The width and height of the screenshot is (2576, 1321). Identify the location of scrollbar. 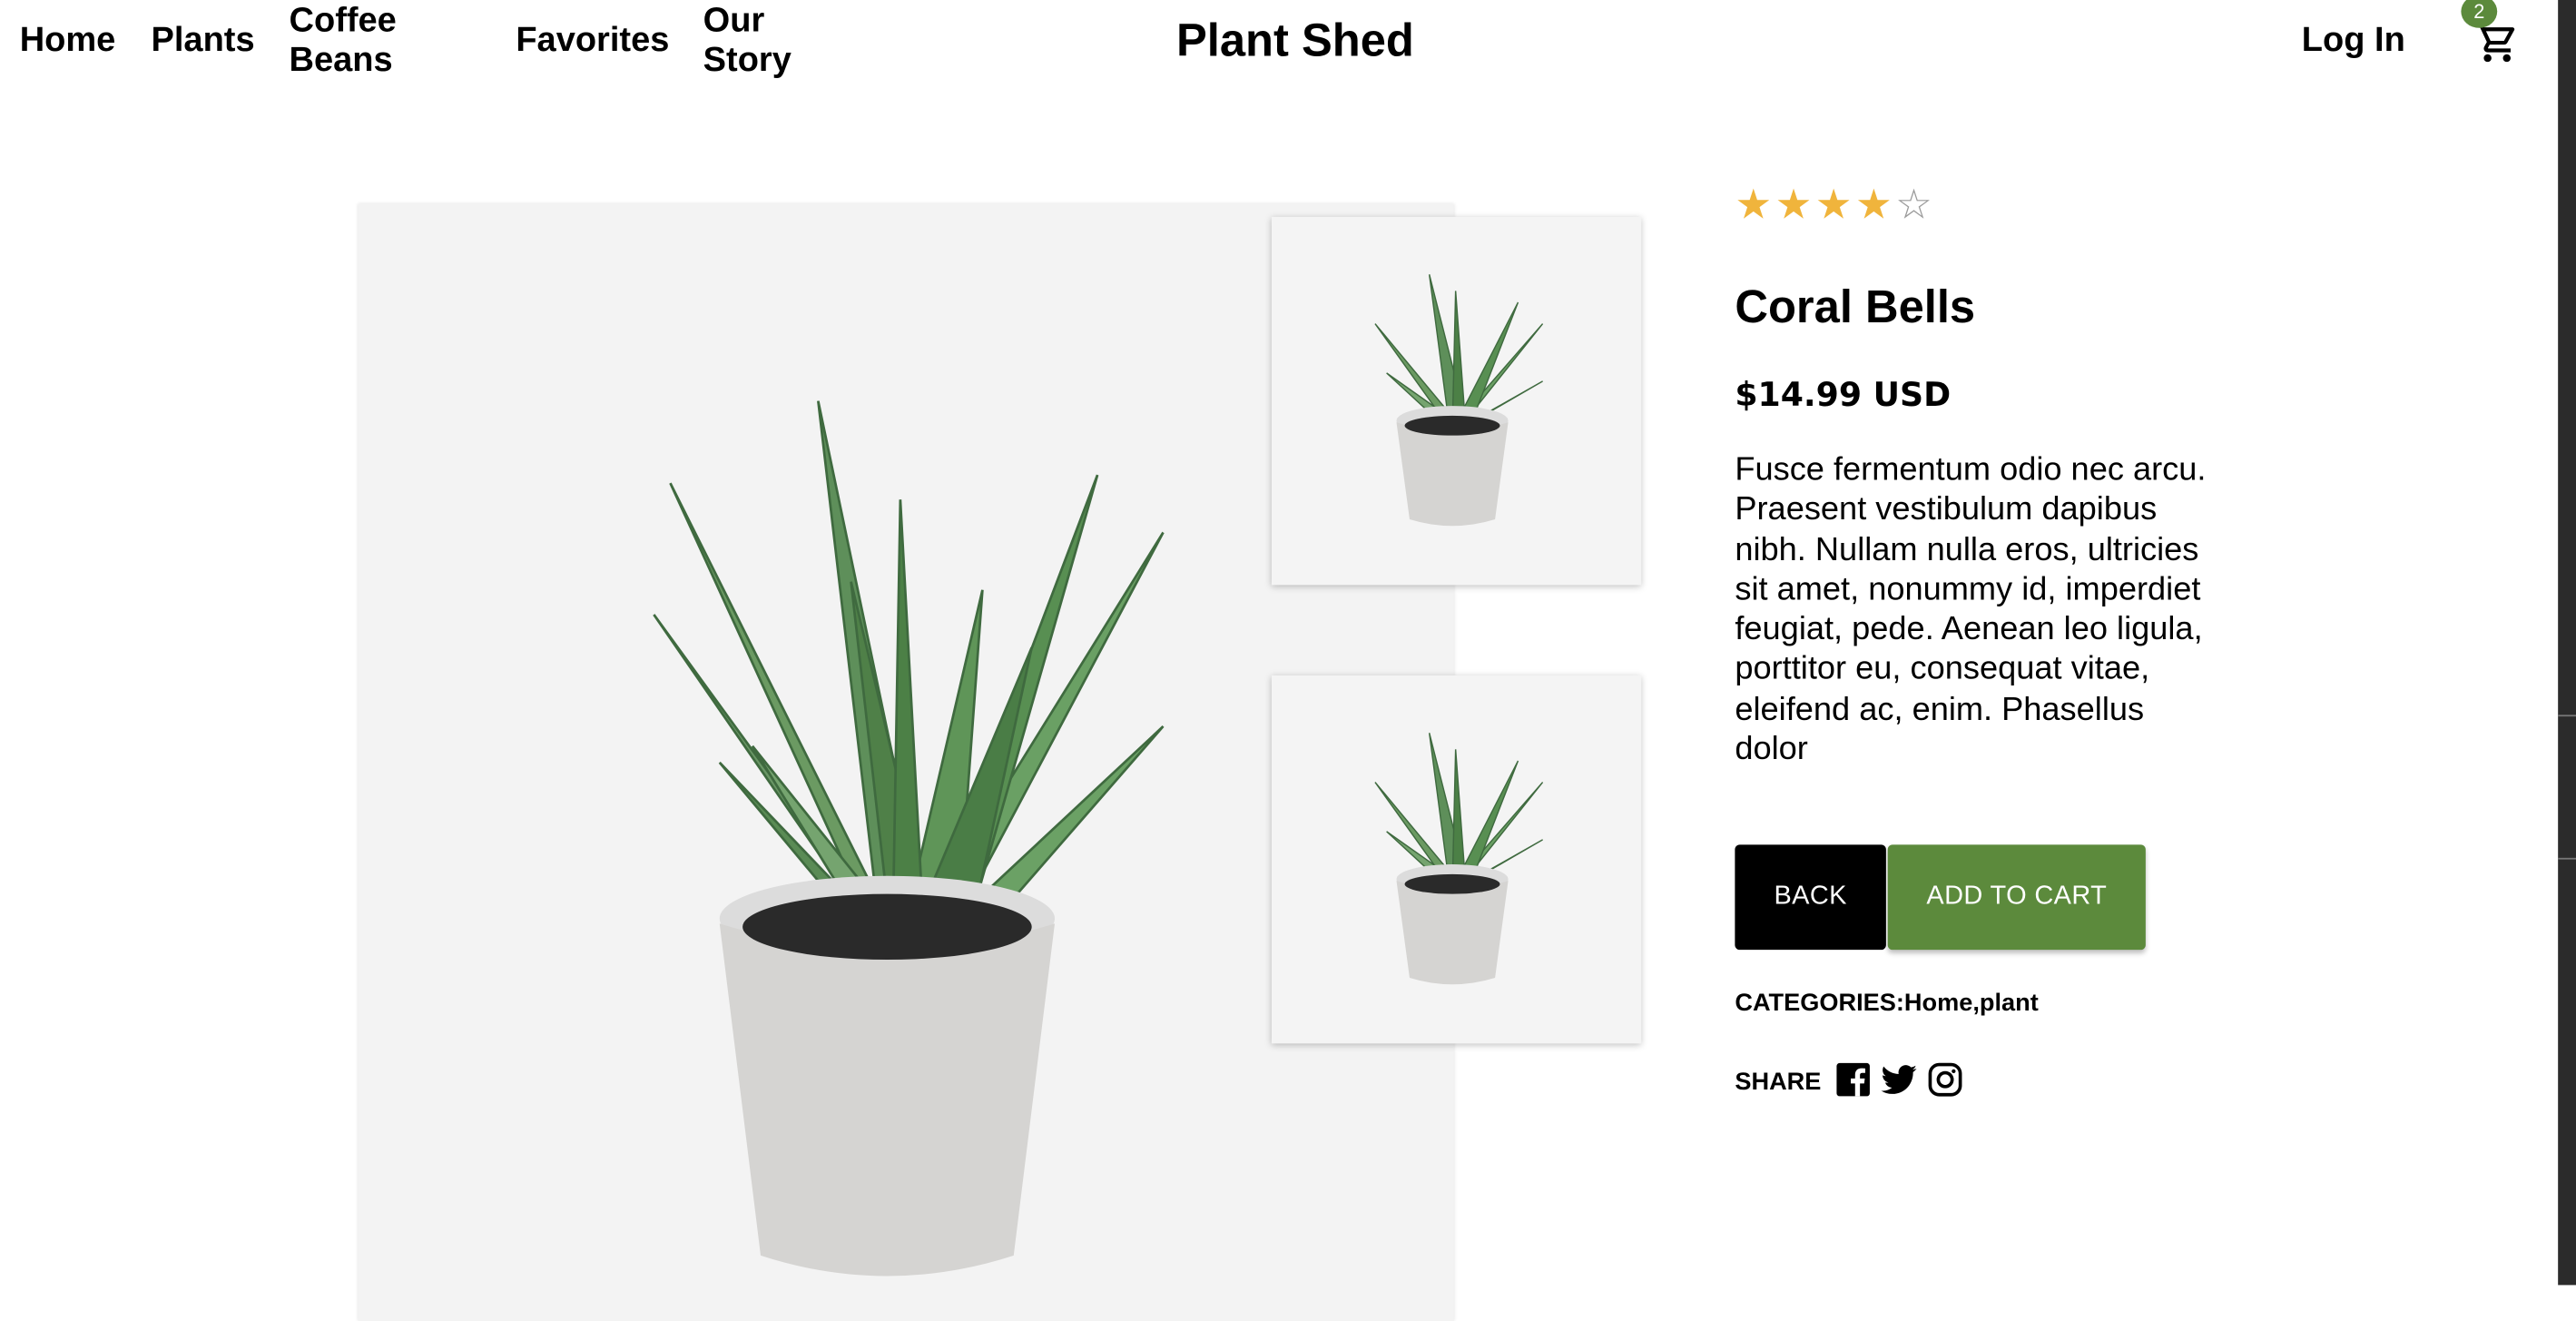
(2567, 643).